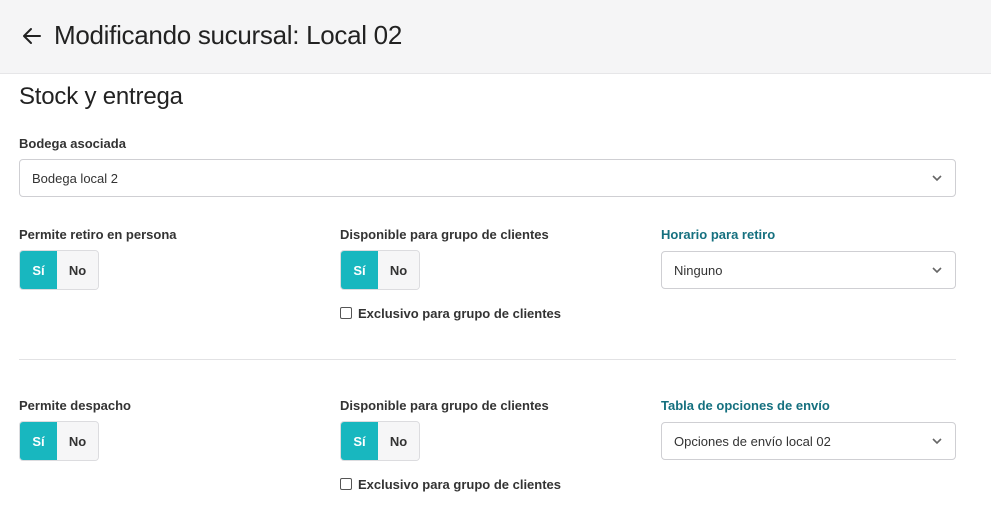  What do you see at coordinates (72, 143) in the screenshot?
I see `warehouse-label: Bodega asociada` at bounding box center [72, 143].